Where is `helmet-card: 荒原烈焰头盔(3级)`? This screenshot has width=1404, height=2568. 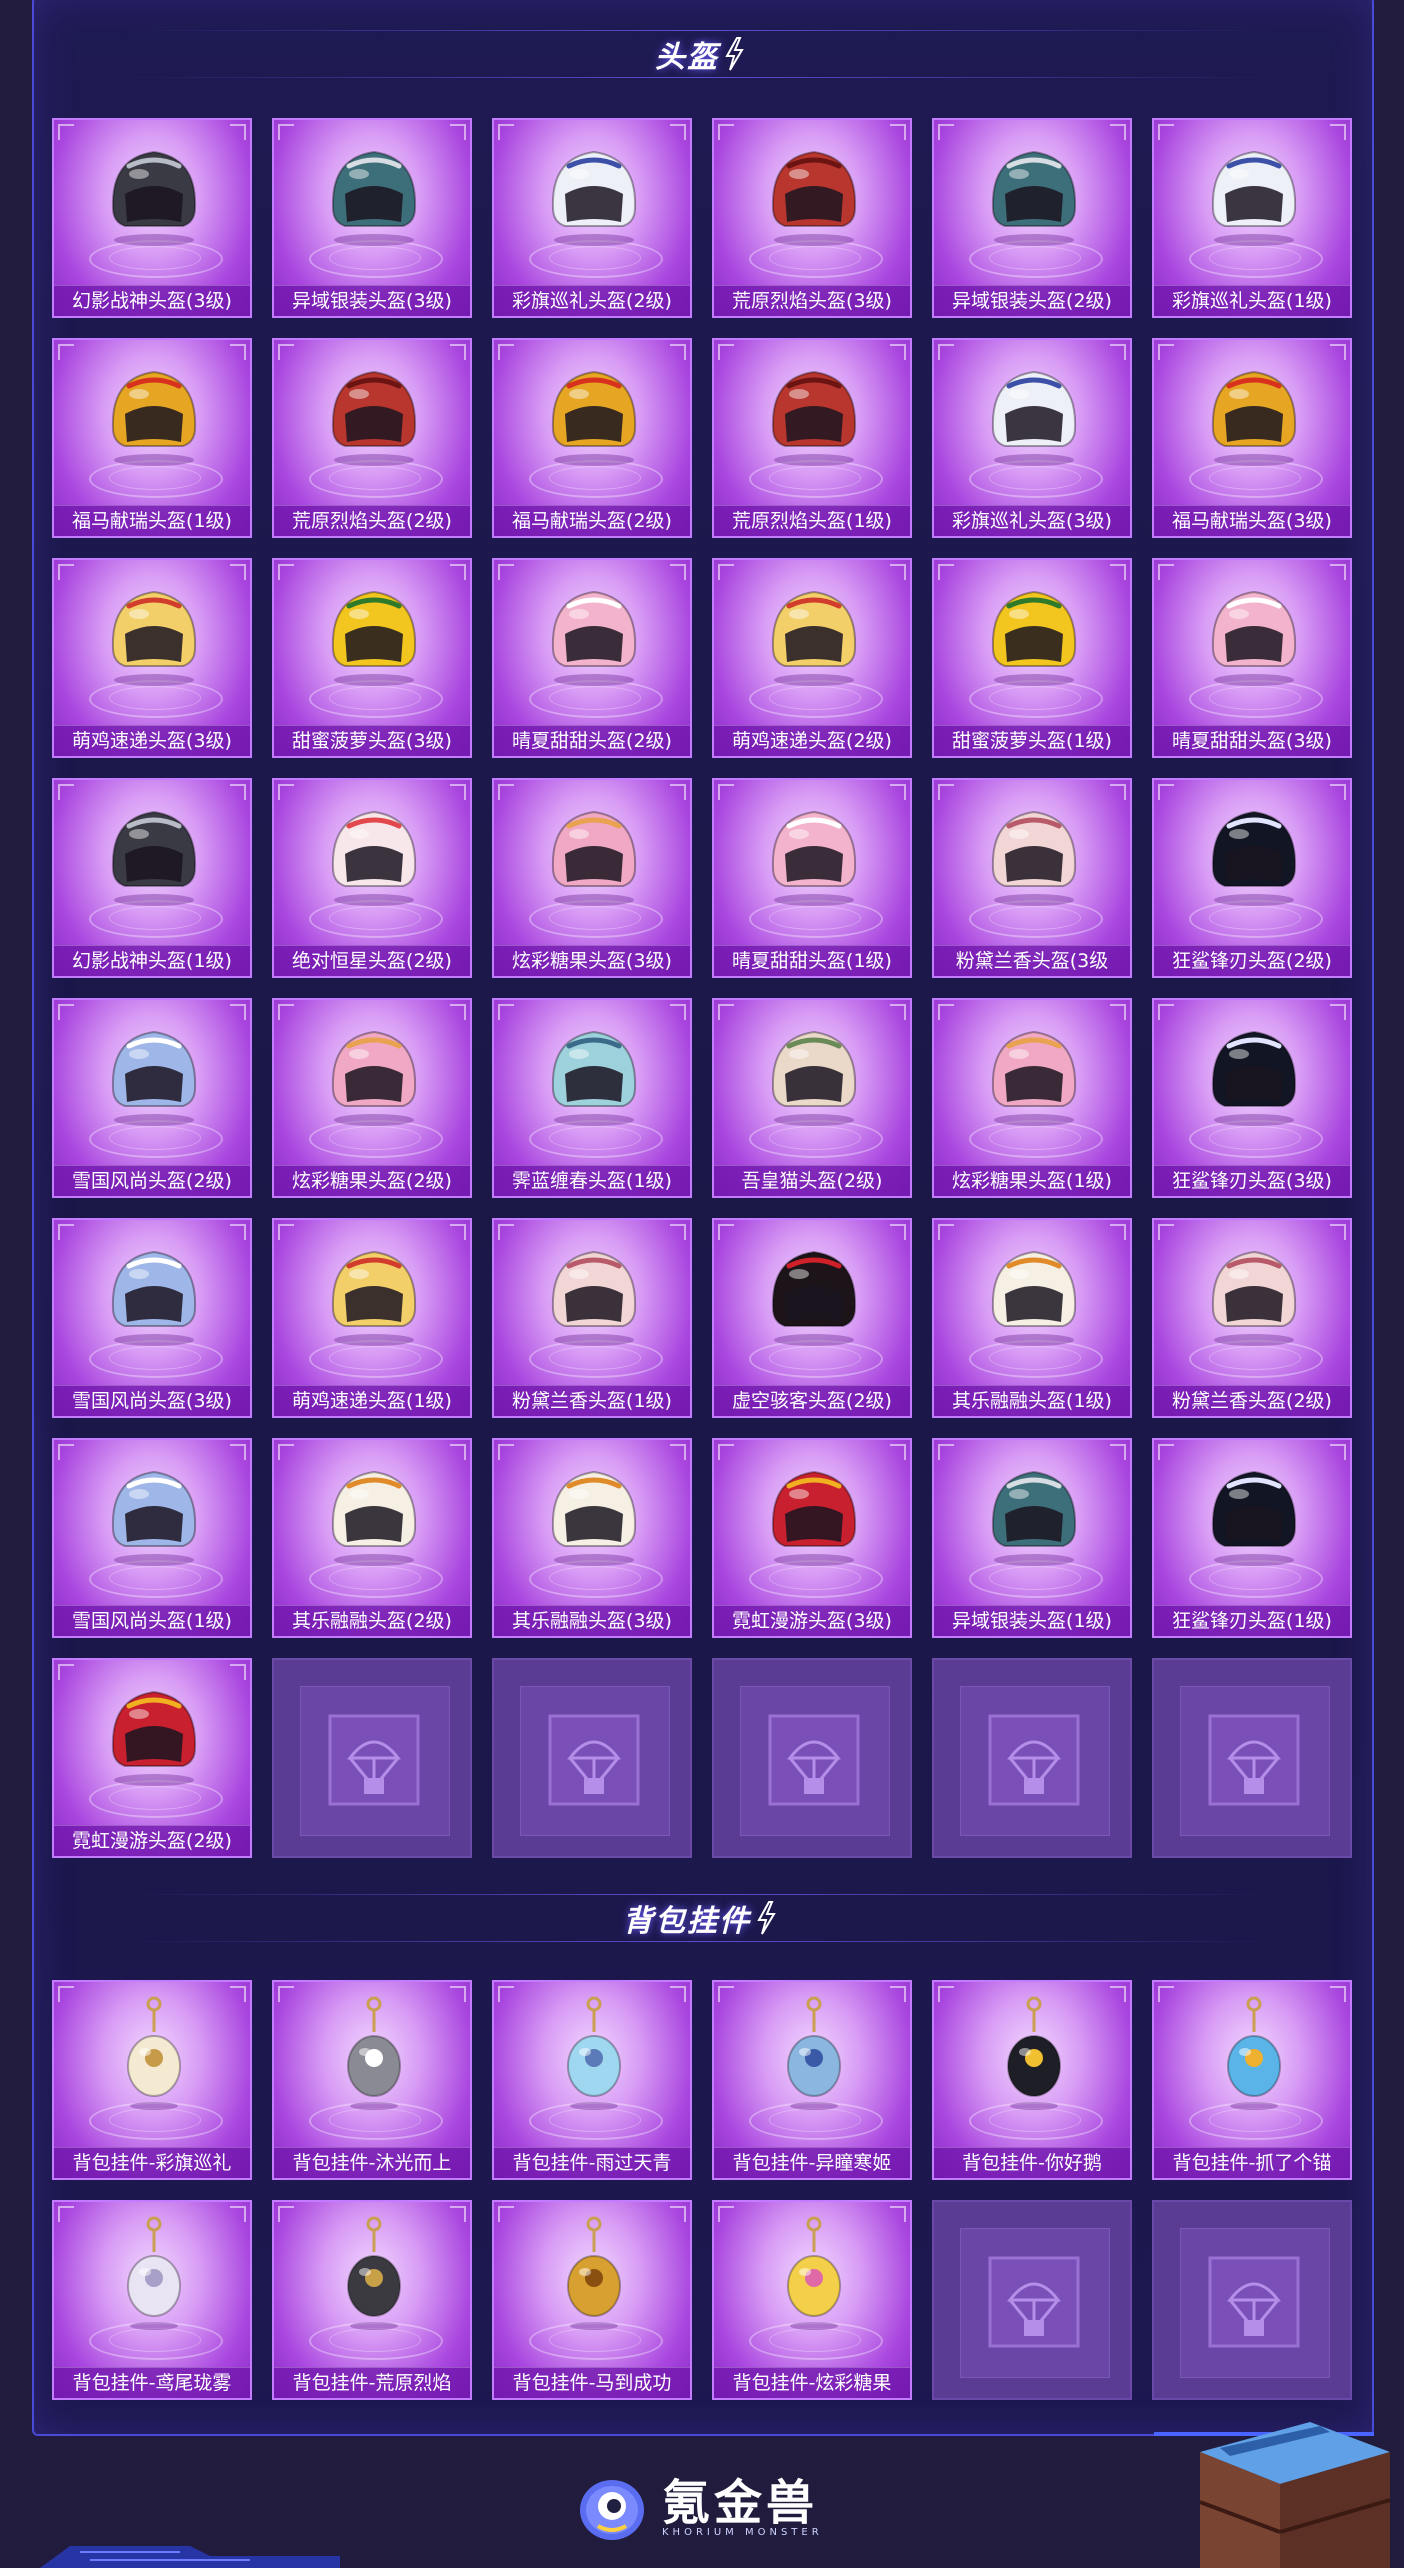 helmet-card: 荒原烈焰头盔(3级) is located at coordinates (812, 218).